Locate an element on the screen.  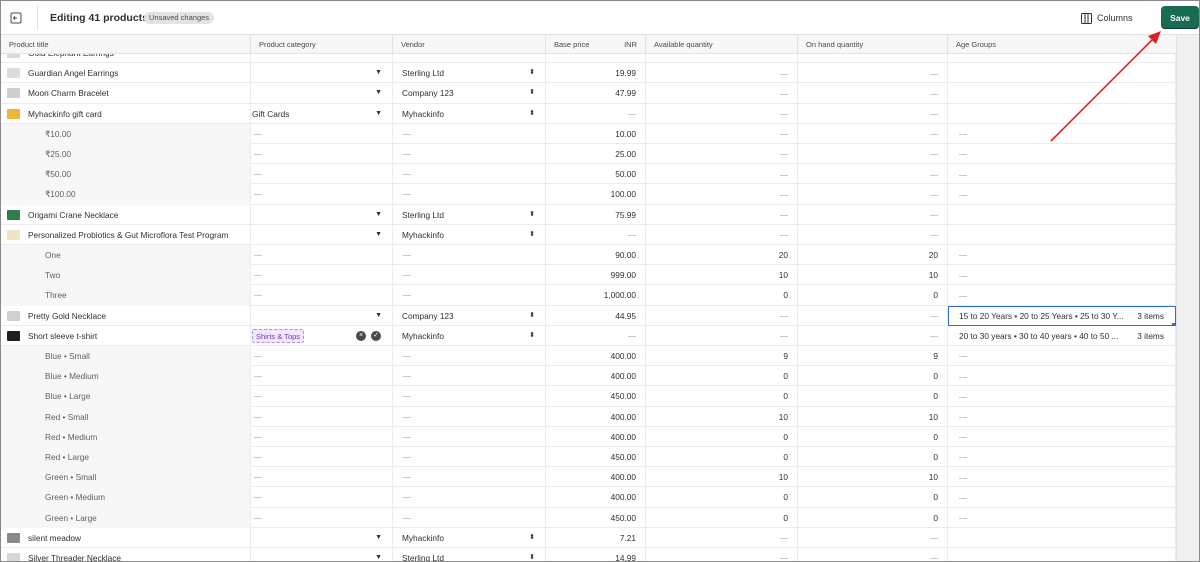
save-button: Save is located at coordinates (1180, 17).